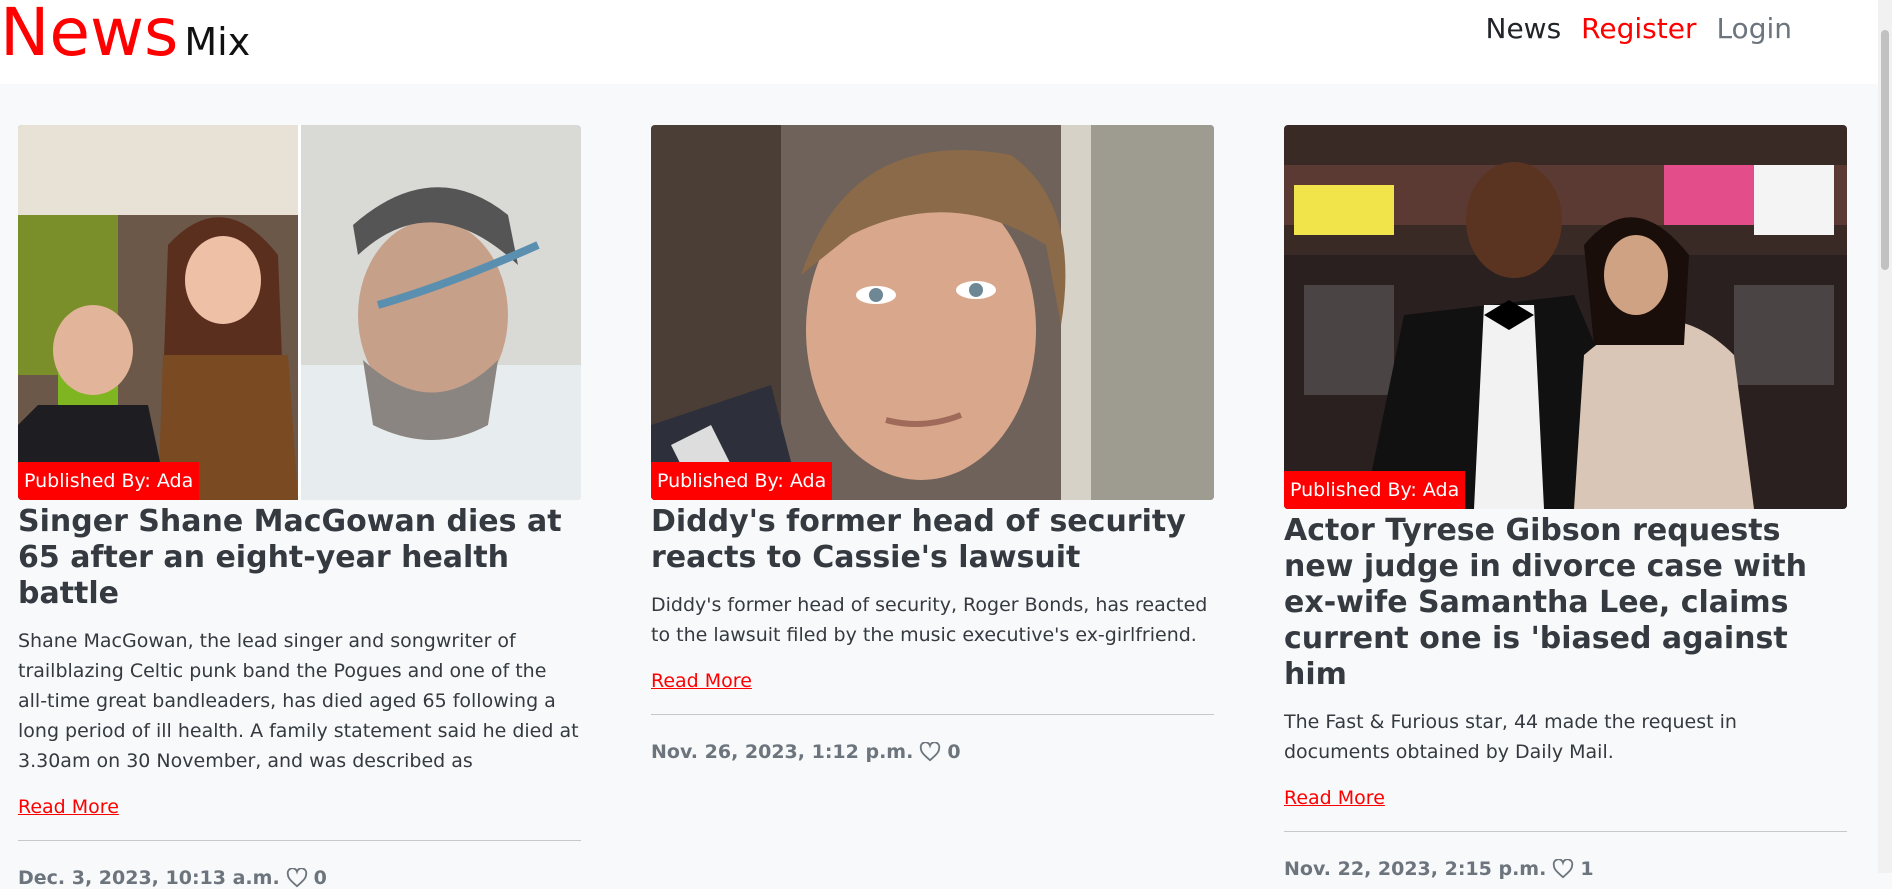  I want to click on nav-login-link: Login, so click(1754, 28).